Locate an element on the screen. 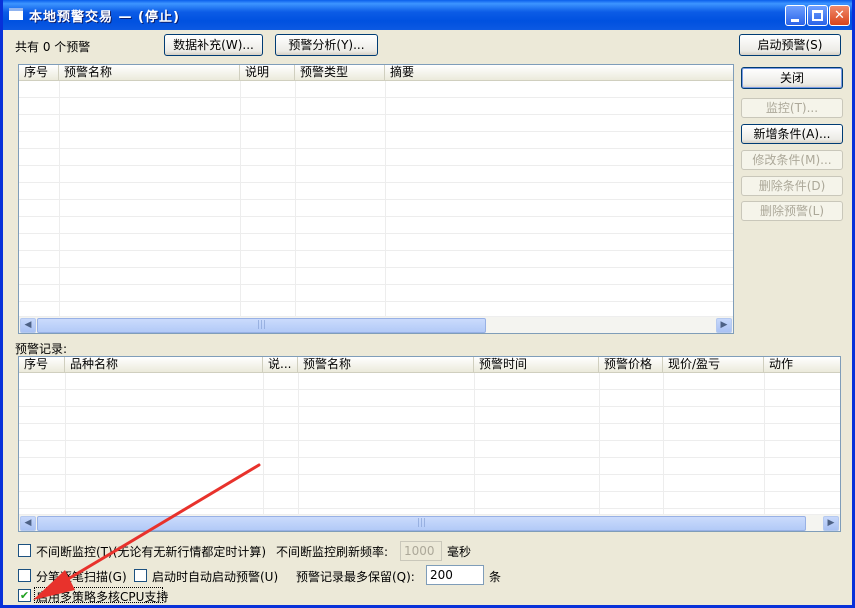  annotation-arrow is located at coordinates (147, 531).